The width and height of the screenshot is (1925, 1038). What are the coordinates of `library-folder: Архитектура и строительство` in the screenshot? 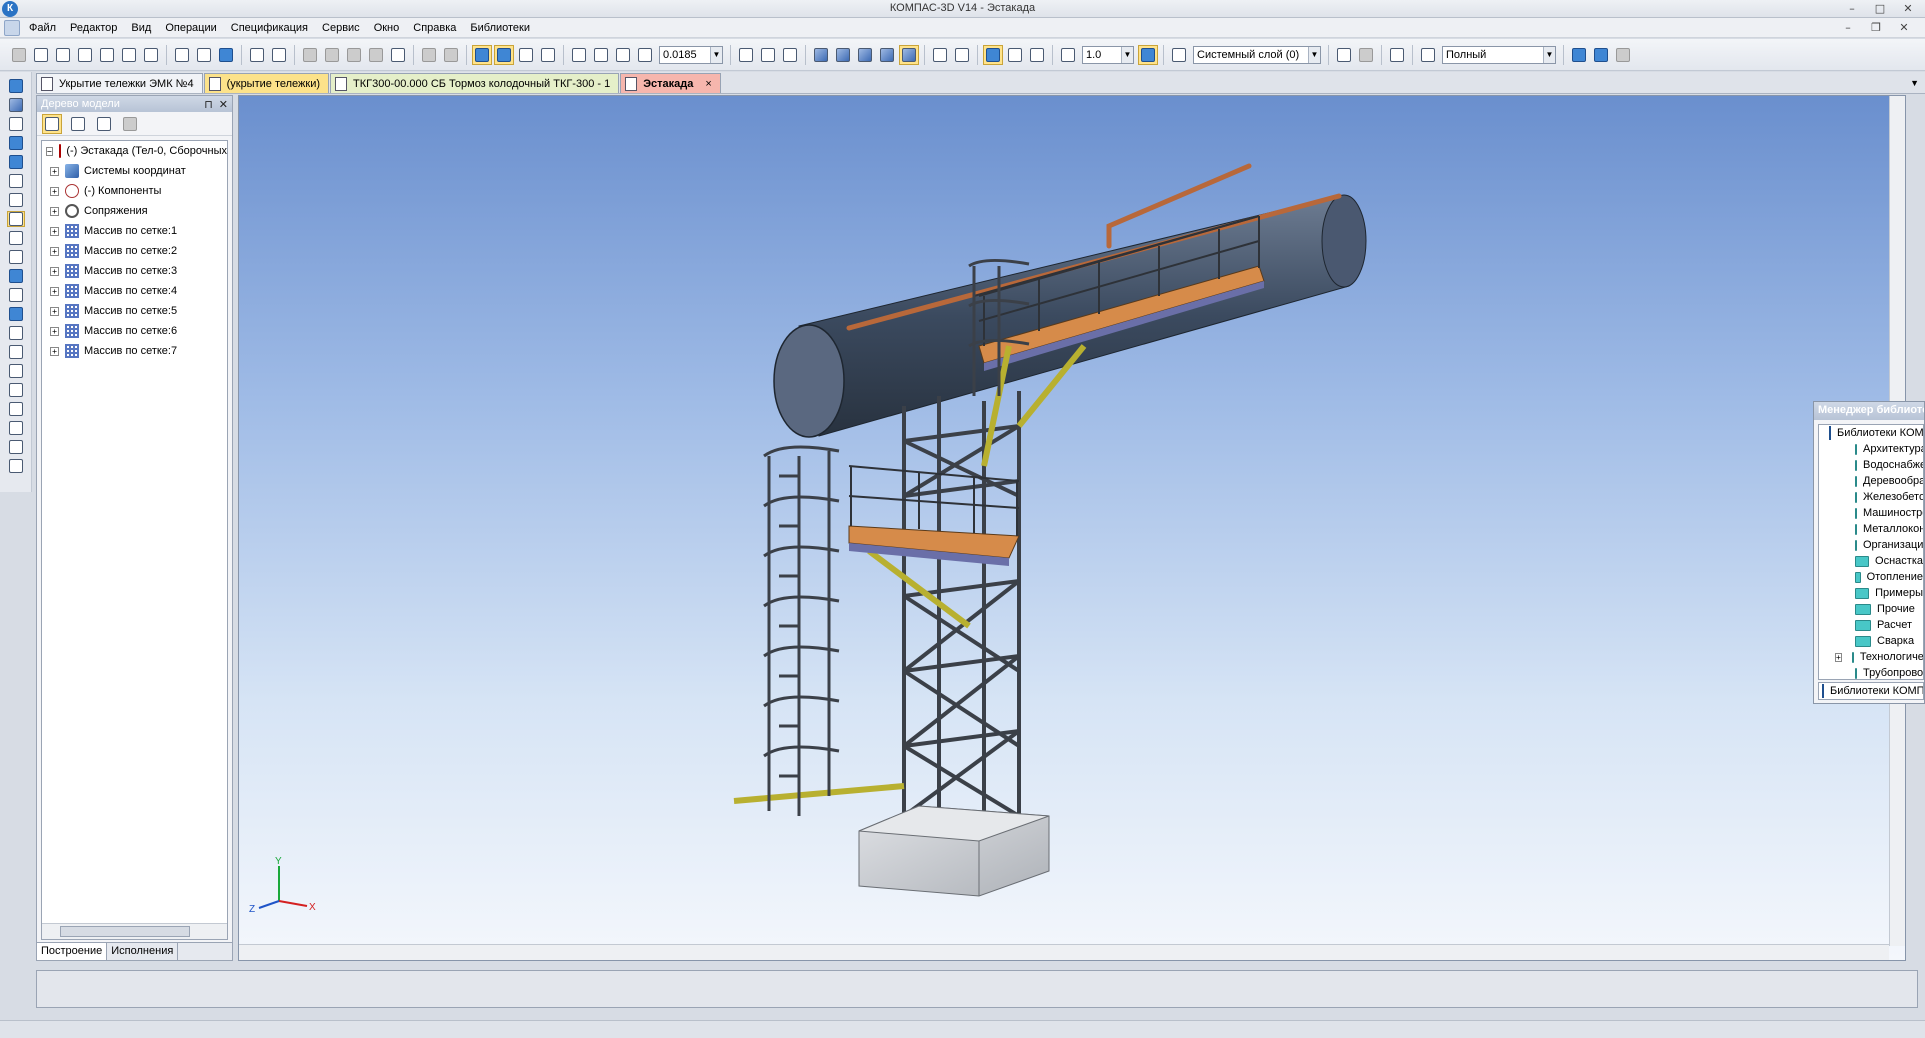 It's located at (1871, 449).